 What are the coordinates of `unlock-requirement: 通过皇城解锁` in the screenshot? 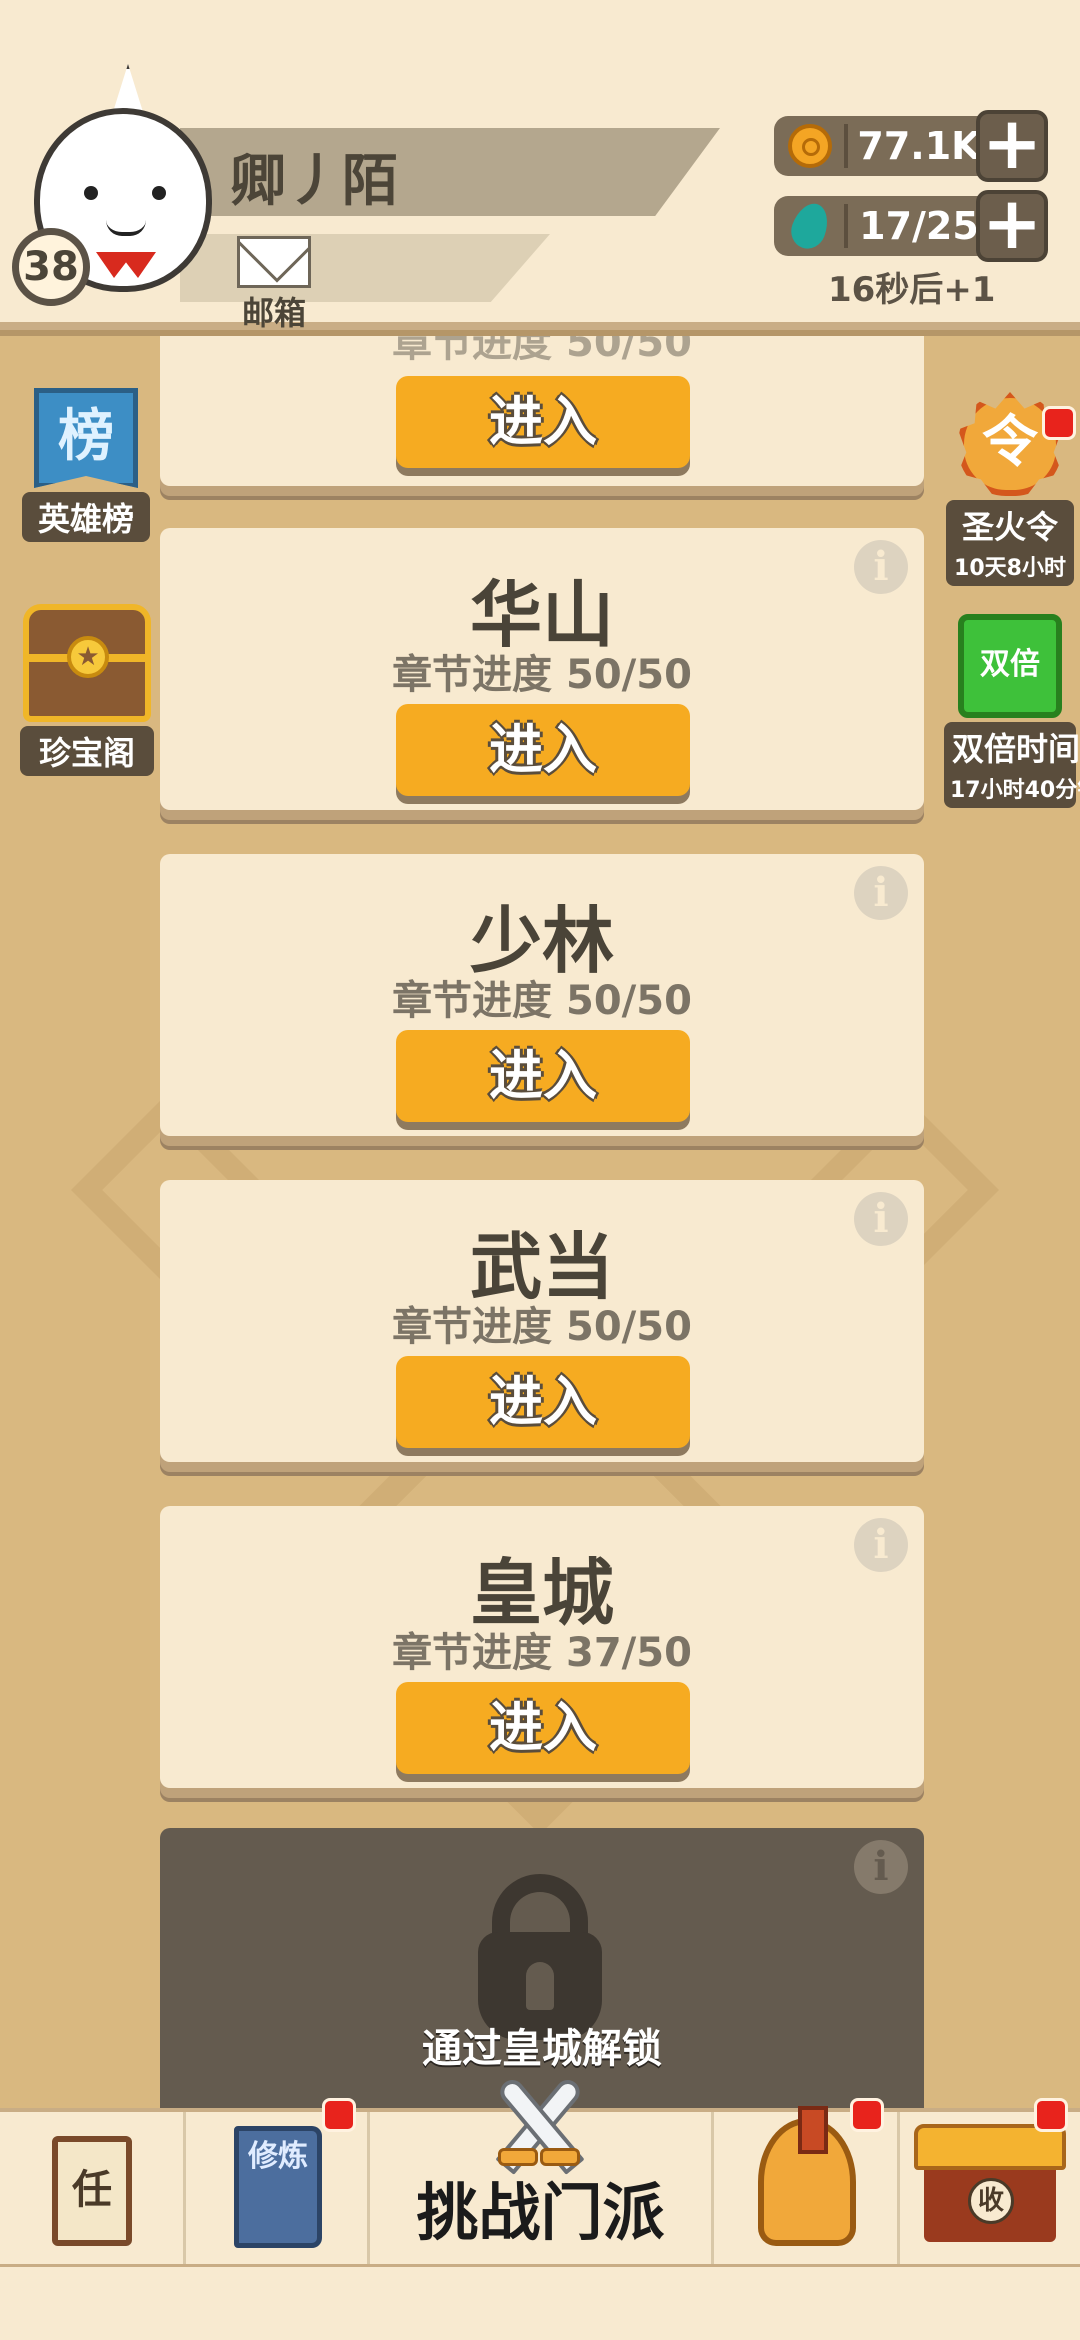 It's located at (542, 2049).